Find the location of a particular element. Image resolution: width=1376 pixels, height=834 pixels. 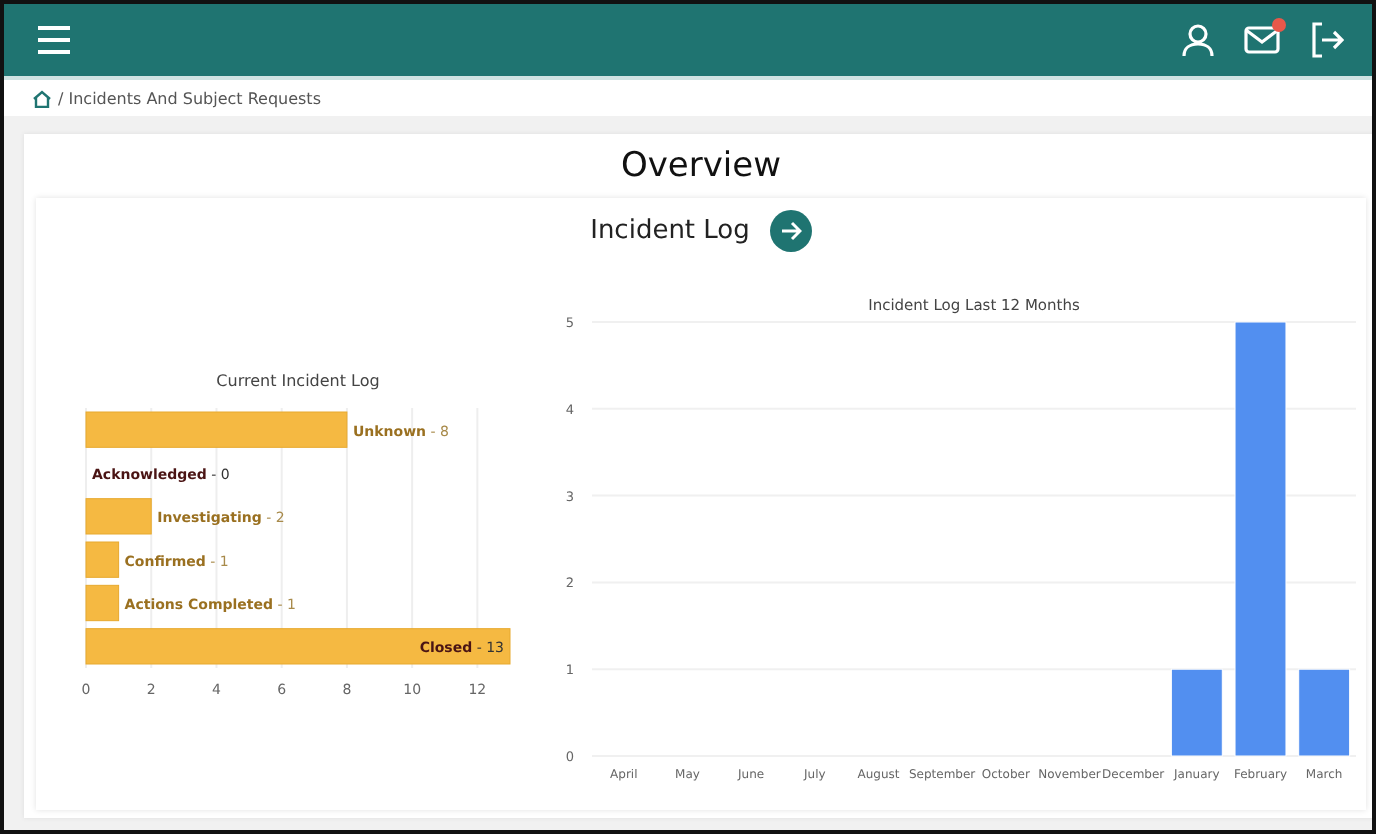

notification-dot is located at coordinates (1279, 25).